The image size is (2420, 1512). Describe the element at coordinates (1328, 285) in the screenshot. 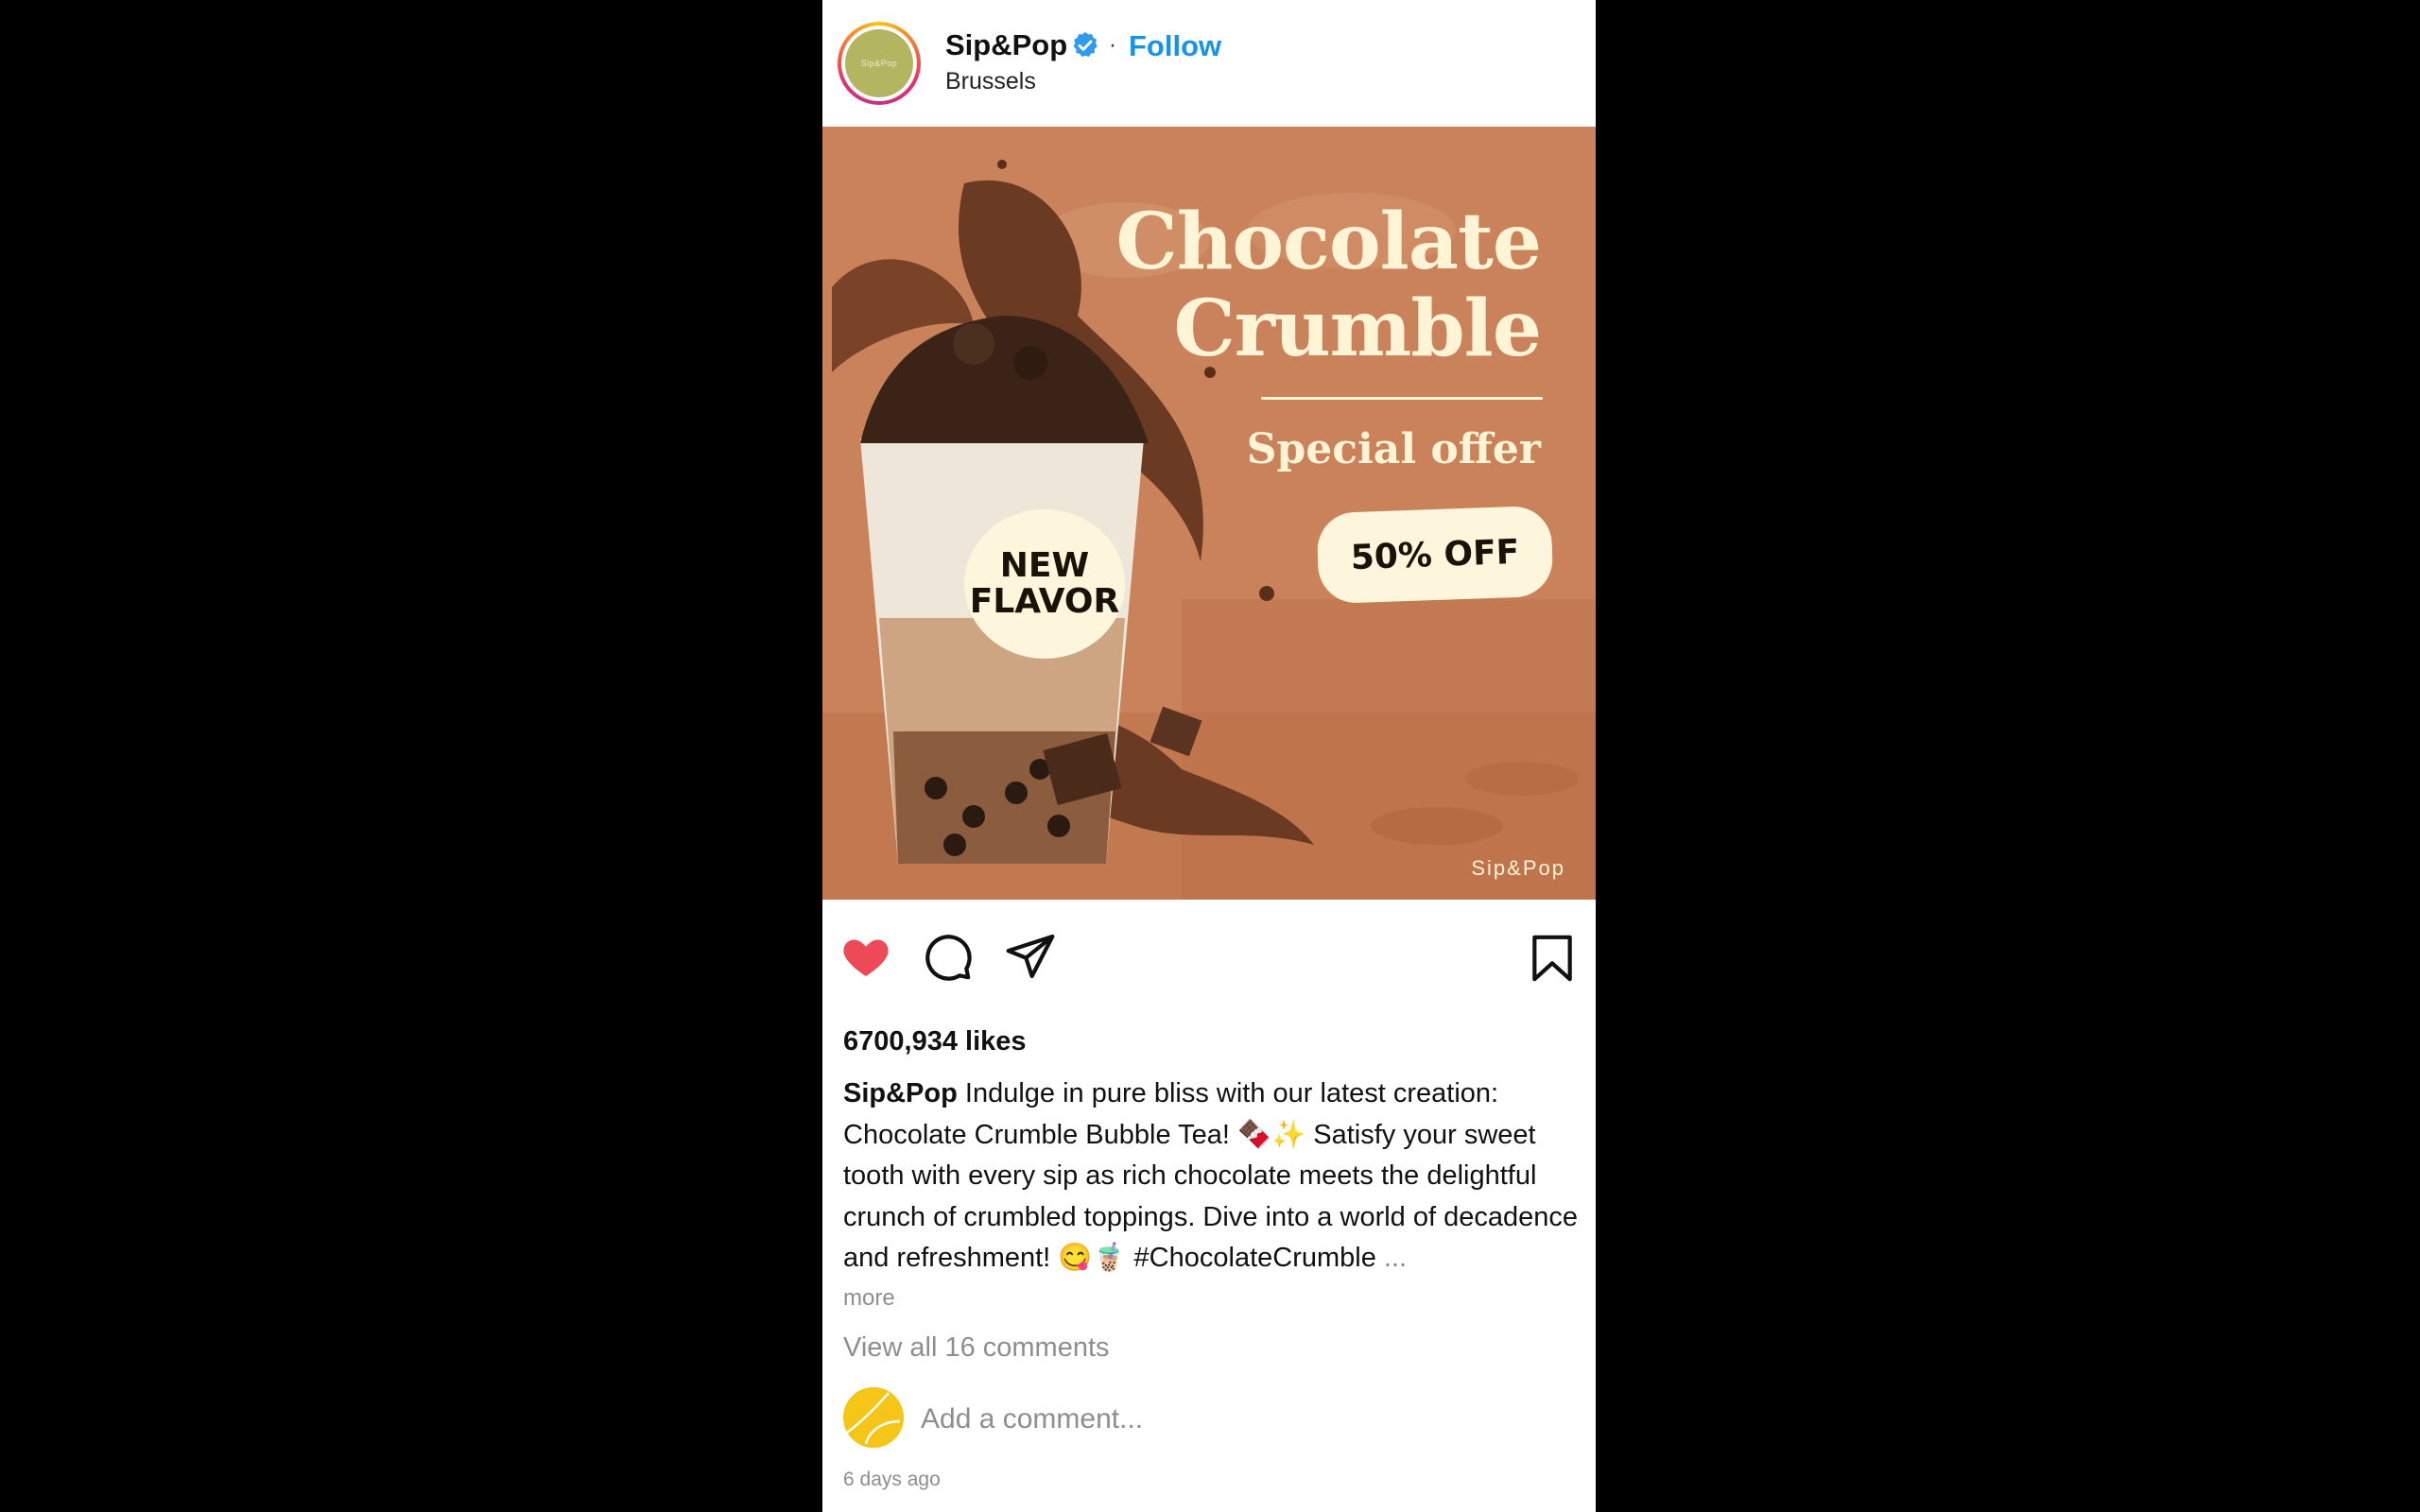

I see `promo-title: Chocolate Crumble` at that location.